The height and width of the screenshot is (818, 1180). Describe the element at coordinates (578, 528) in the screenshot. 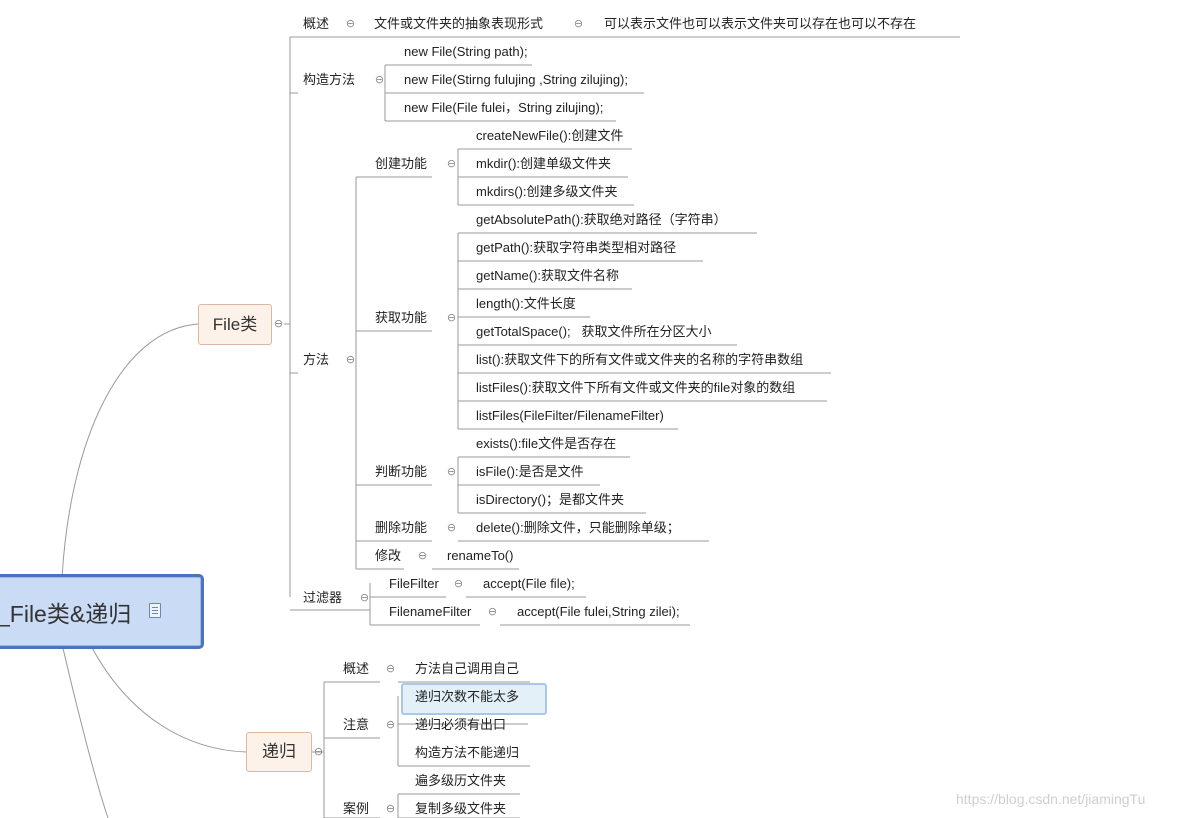

I see `method-item: delete():删除文件，只能删除单级；` at that location.